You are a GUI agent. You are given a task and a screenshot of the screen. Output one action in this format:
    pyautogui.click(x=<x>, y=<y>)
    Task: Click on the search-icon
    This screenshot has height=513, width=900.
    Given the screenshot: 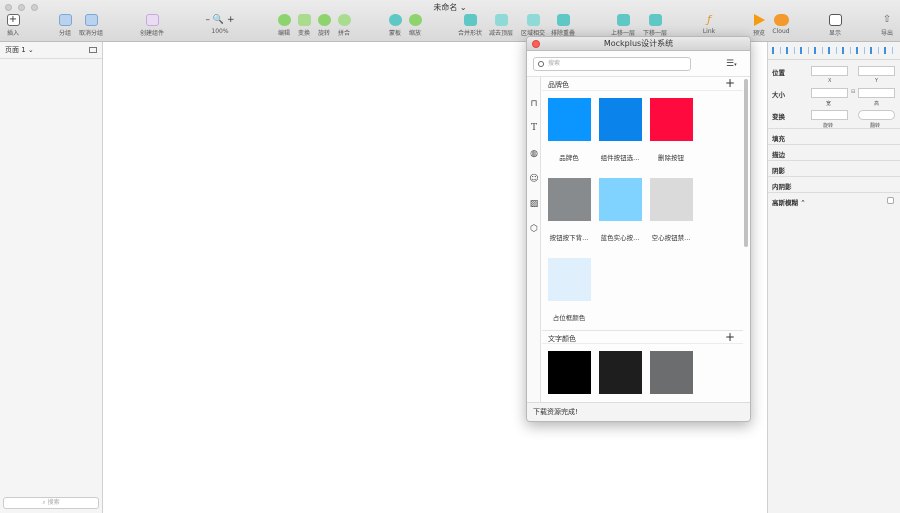 What is the action you would take?
    pyautogui.click(x=541, y=64)
    